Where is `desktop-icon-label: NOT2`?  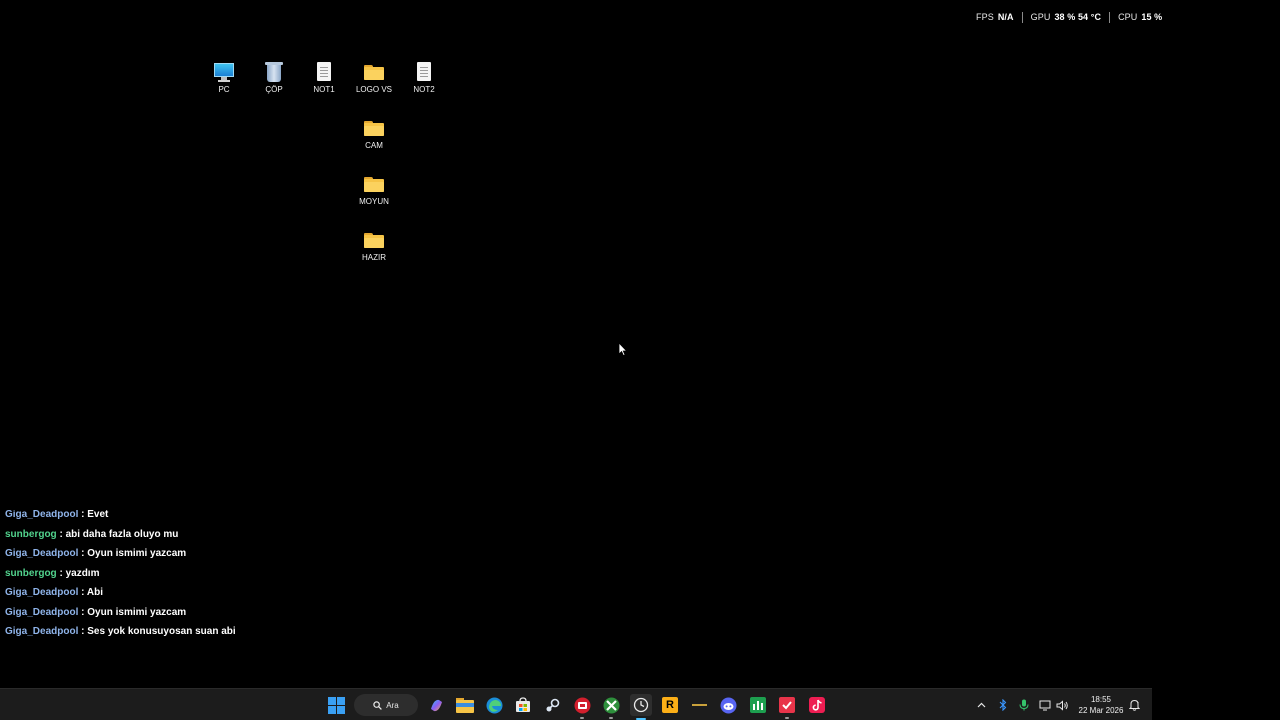 desktop-icon-label: NOT2 is located at coordinates (424, 89).